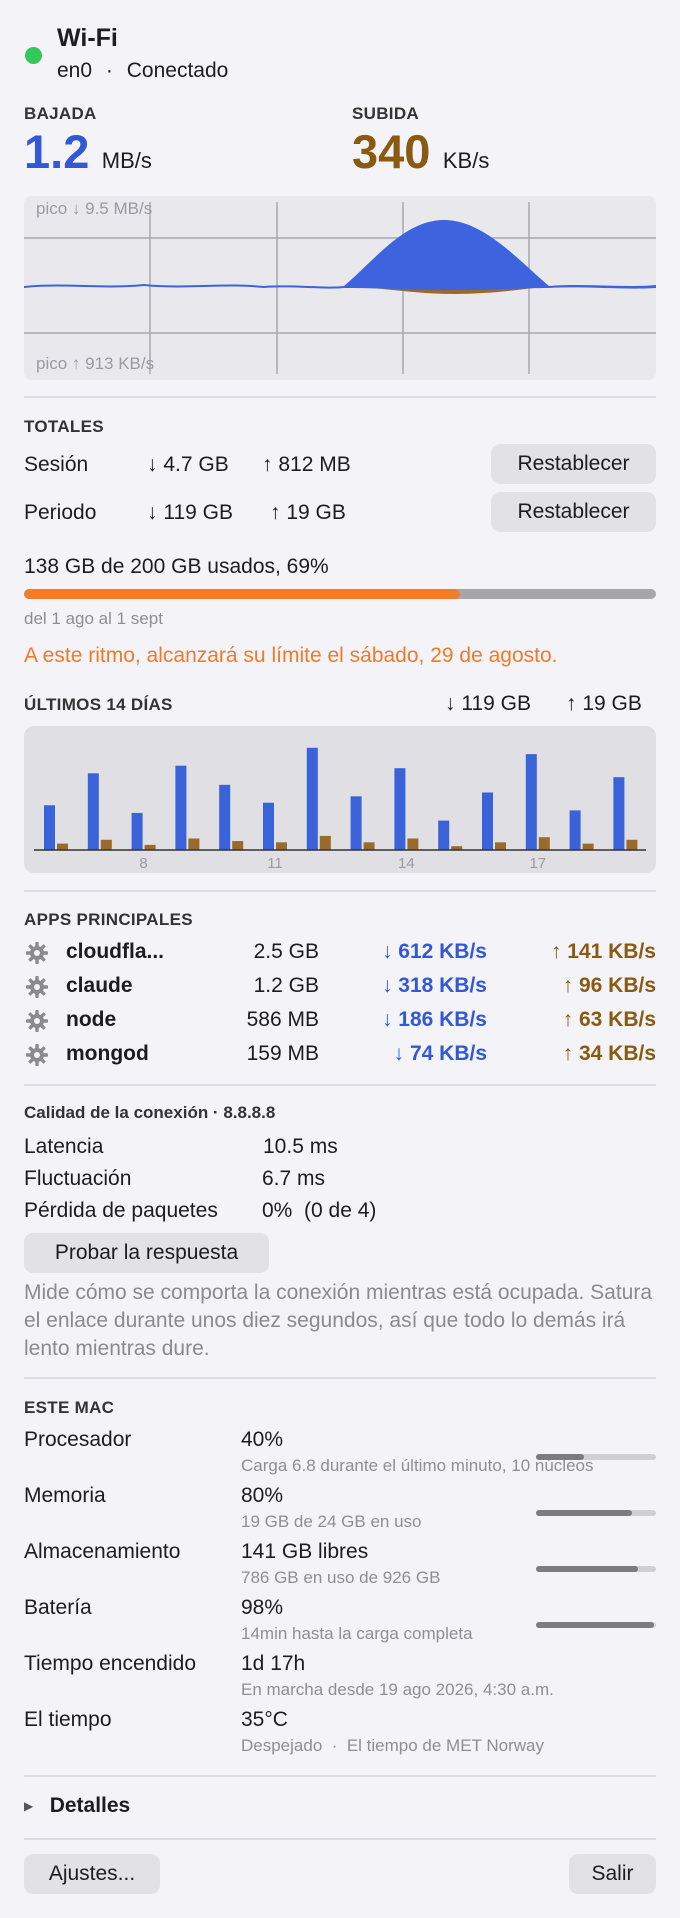  I want to click on app-down-rate: ↓ 186 KB/s, so click(434, 1019).